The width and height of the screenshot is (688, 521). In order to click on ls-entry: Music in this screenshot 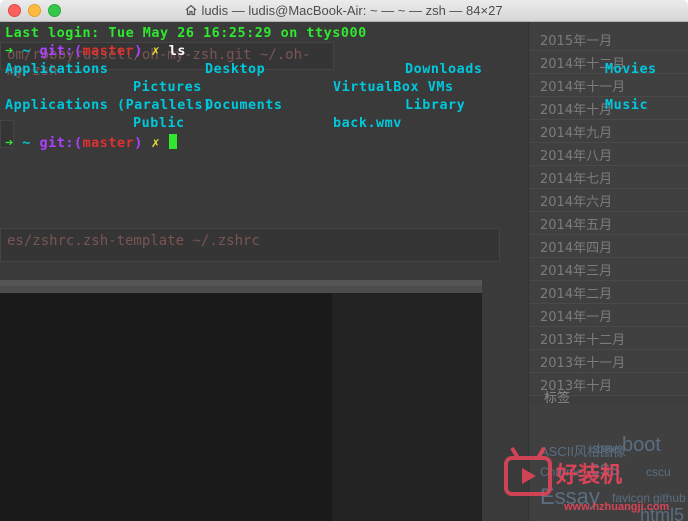, I will do `click(627, 105)`.